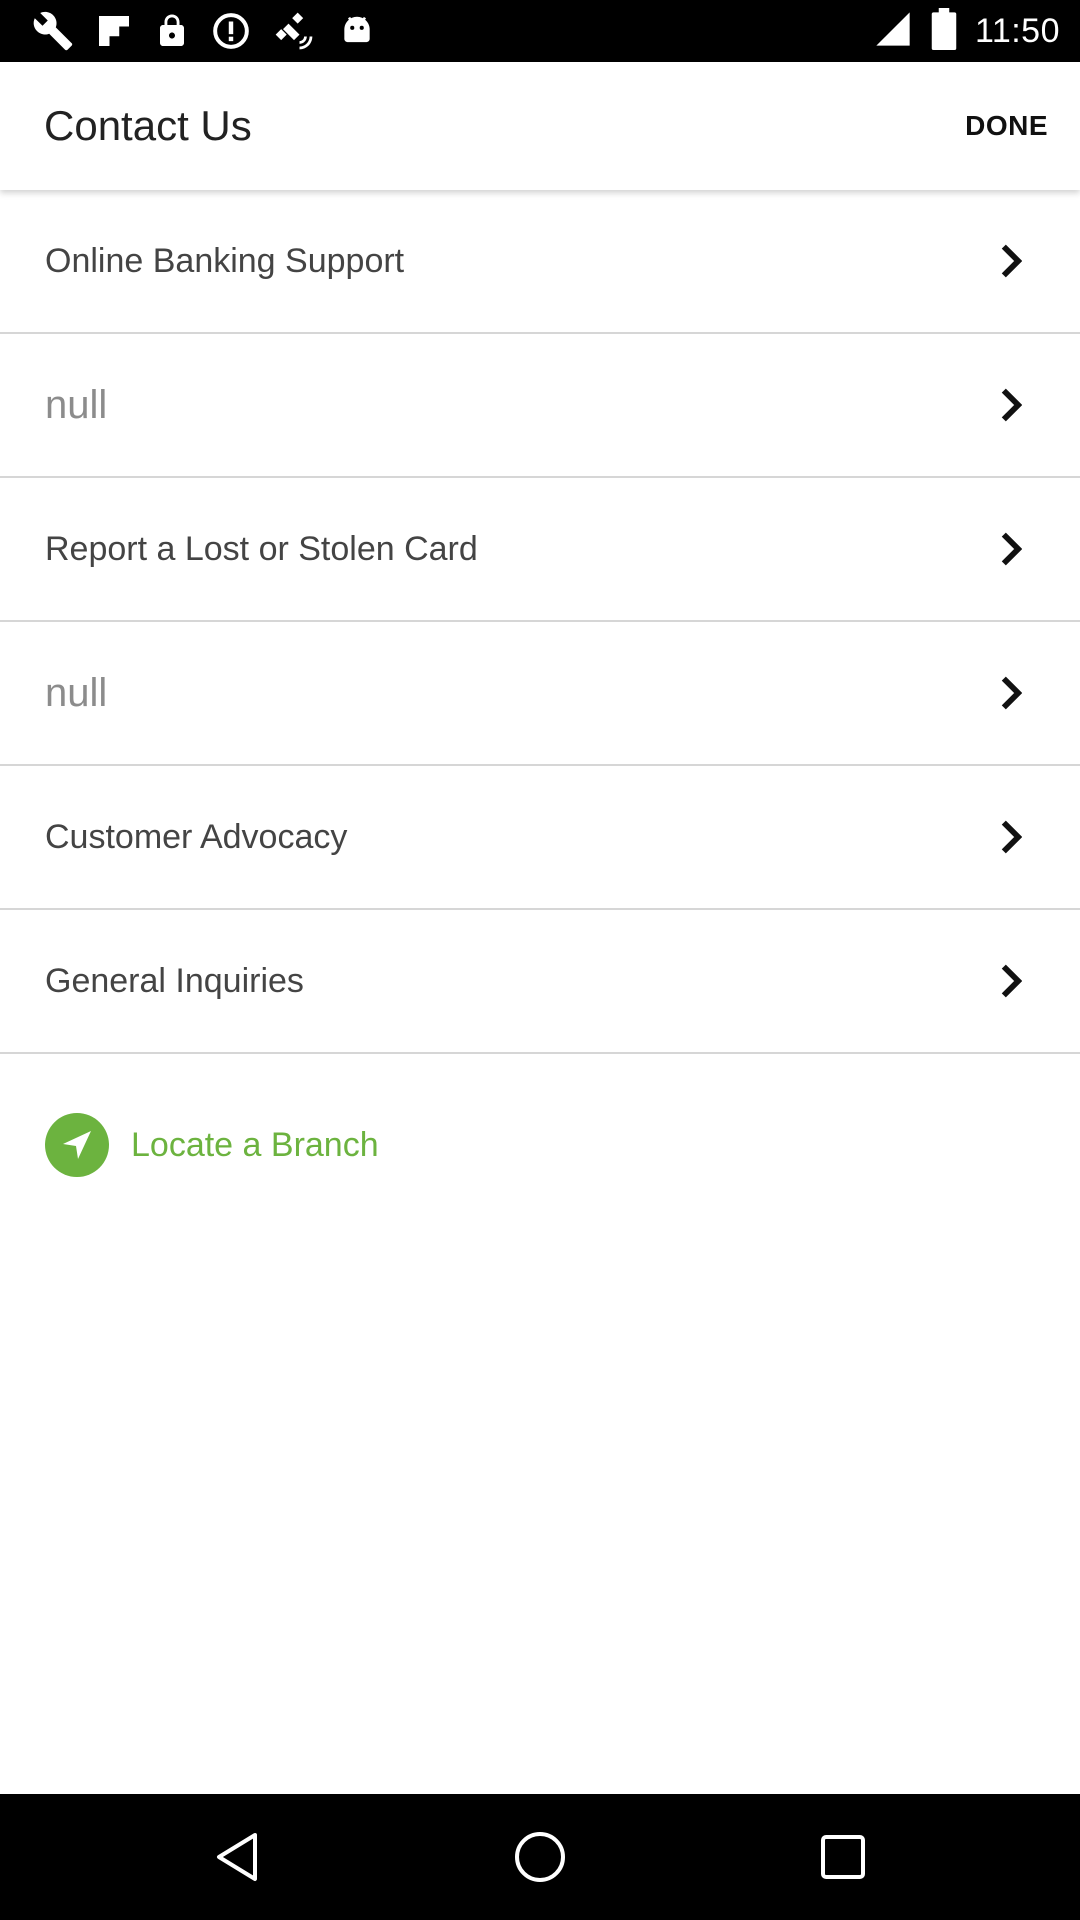  What do you see at coordinates (1006, 126) in the screenshot?
I see `done-button: DONE` at bounding box center [1006, 126].